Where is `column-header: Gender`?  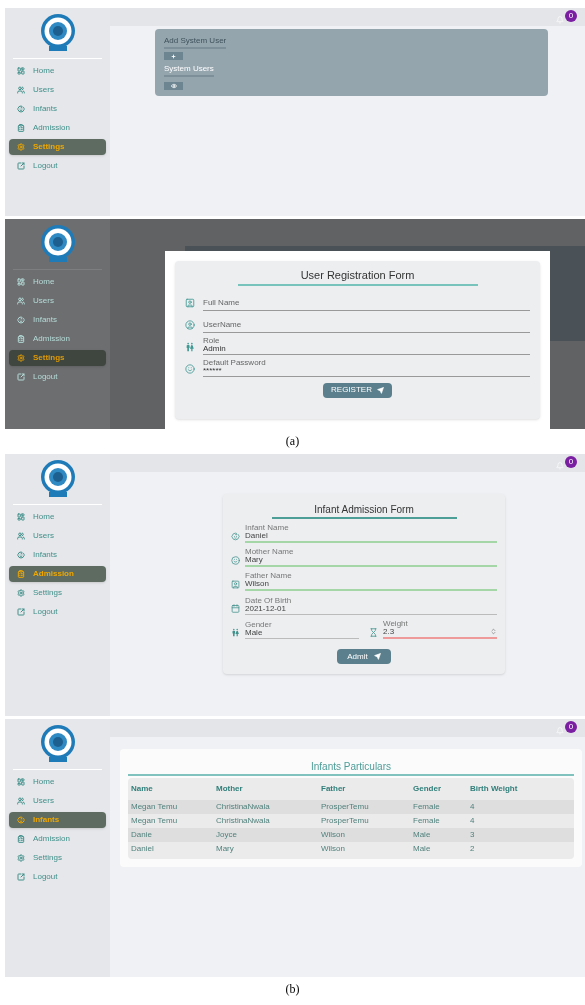
column-header: Gender is located at coordinates (427, 789).